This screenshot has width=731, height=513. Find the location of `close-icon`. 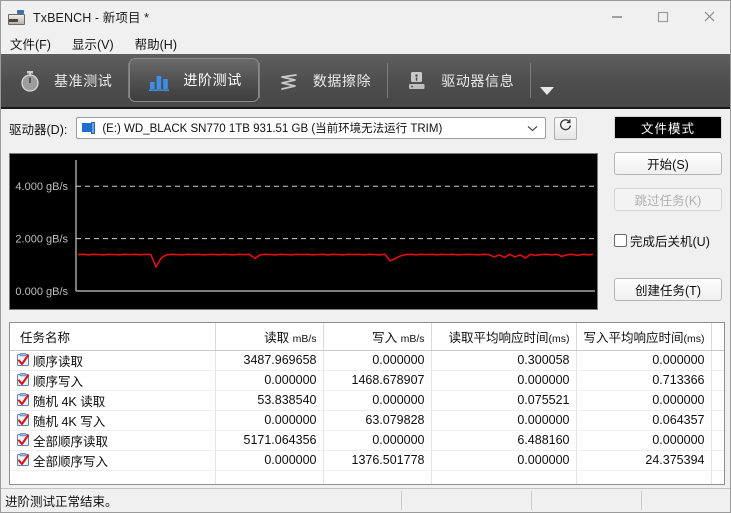

close-icon is located at coordinates (708, 16).